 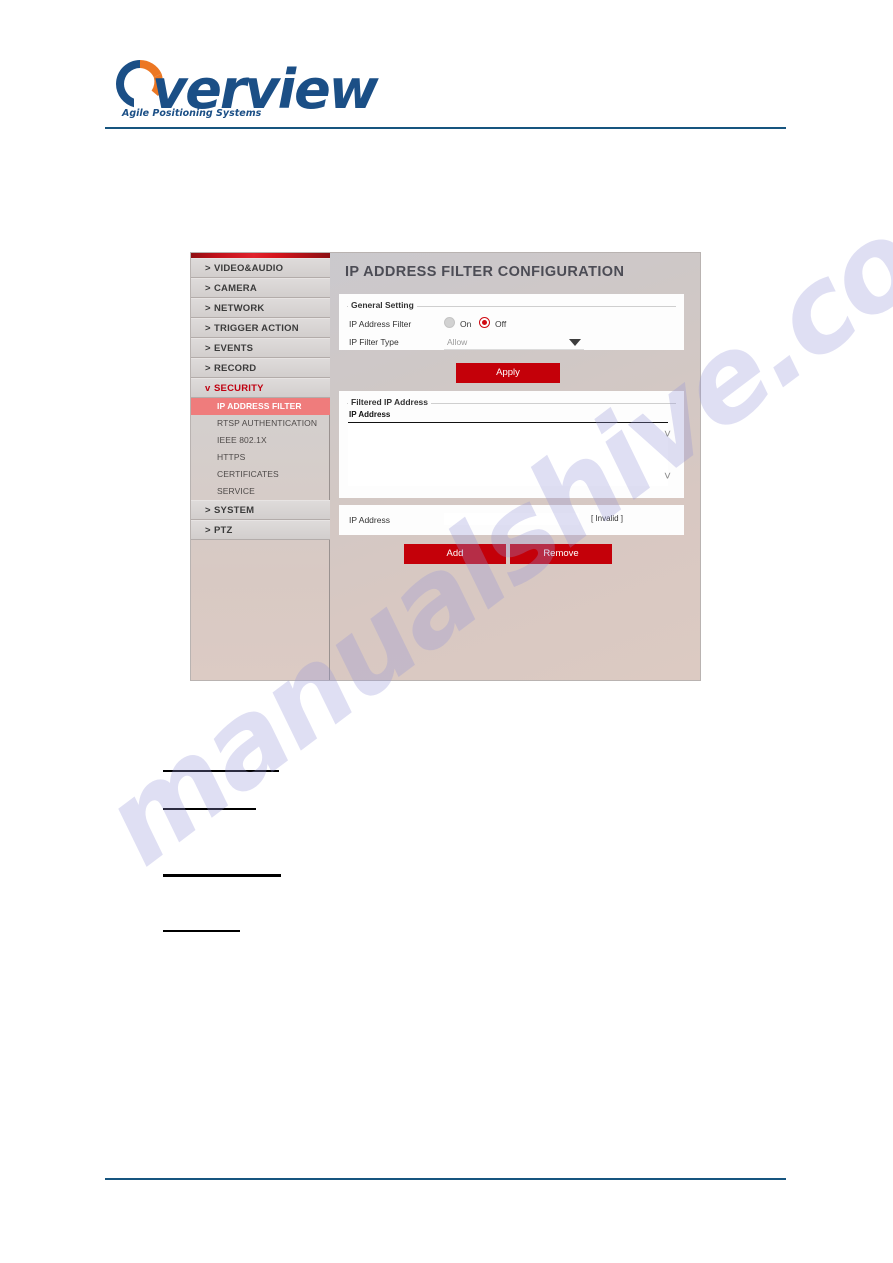 What do you see at coordinates (235, 368) in the screenshot?
I see `sidebar-item-label: RECORD` at bounding box center [235, 368].